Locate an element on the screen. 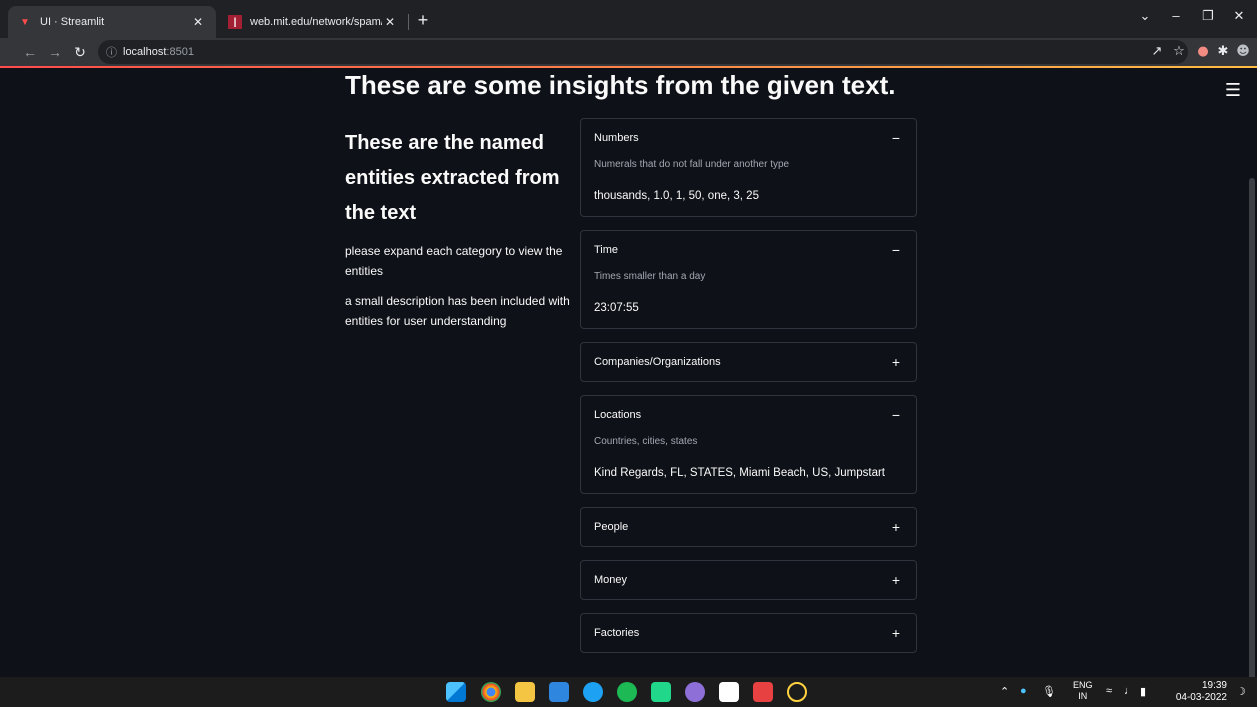  maximize-button: ❐ is located at coordinates (1208, 16).